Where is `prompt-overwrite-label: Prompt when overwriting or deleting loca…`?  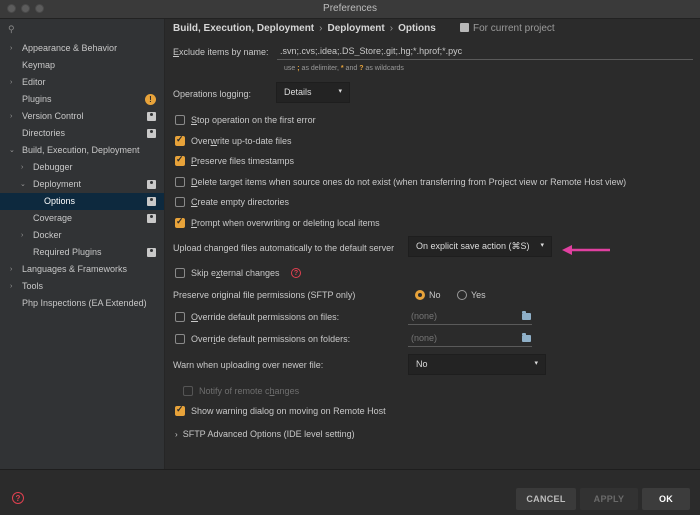
prompt-overwrite-label: Prompt when overwriting or deleting loca… is located at coordinates (285, 223).